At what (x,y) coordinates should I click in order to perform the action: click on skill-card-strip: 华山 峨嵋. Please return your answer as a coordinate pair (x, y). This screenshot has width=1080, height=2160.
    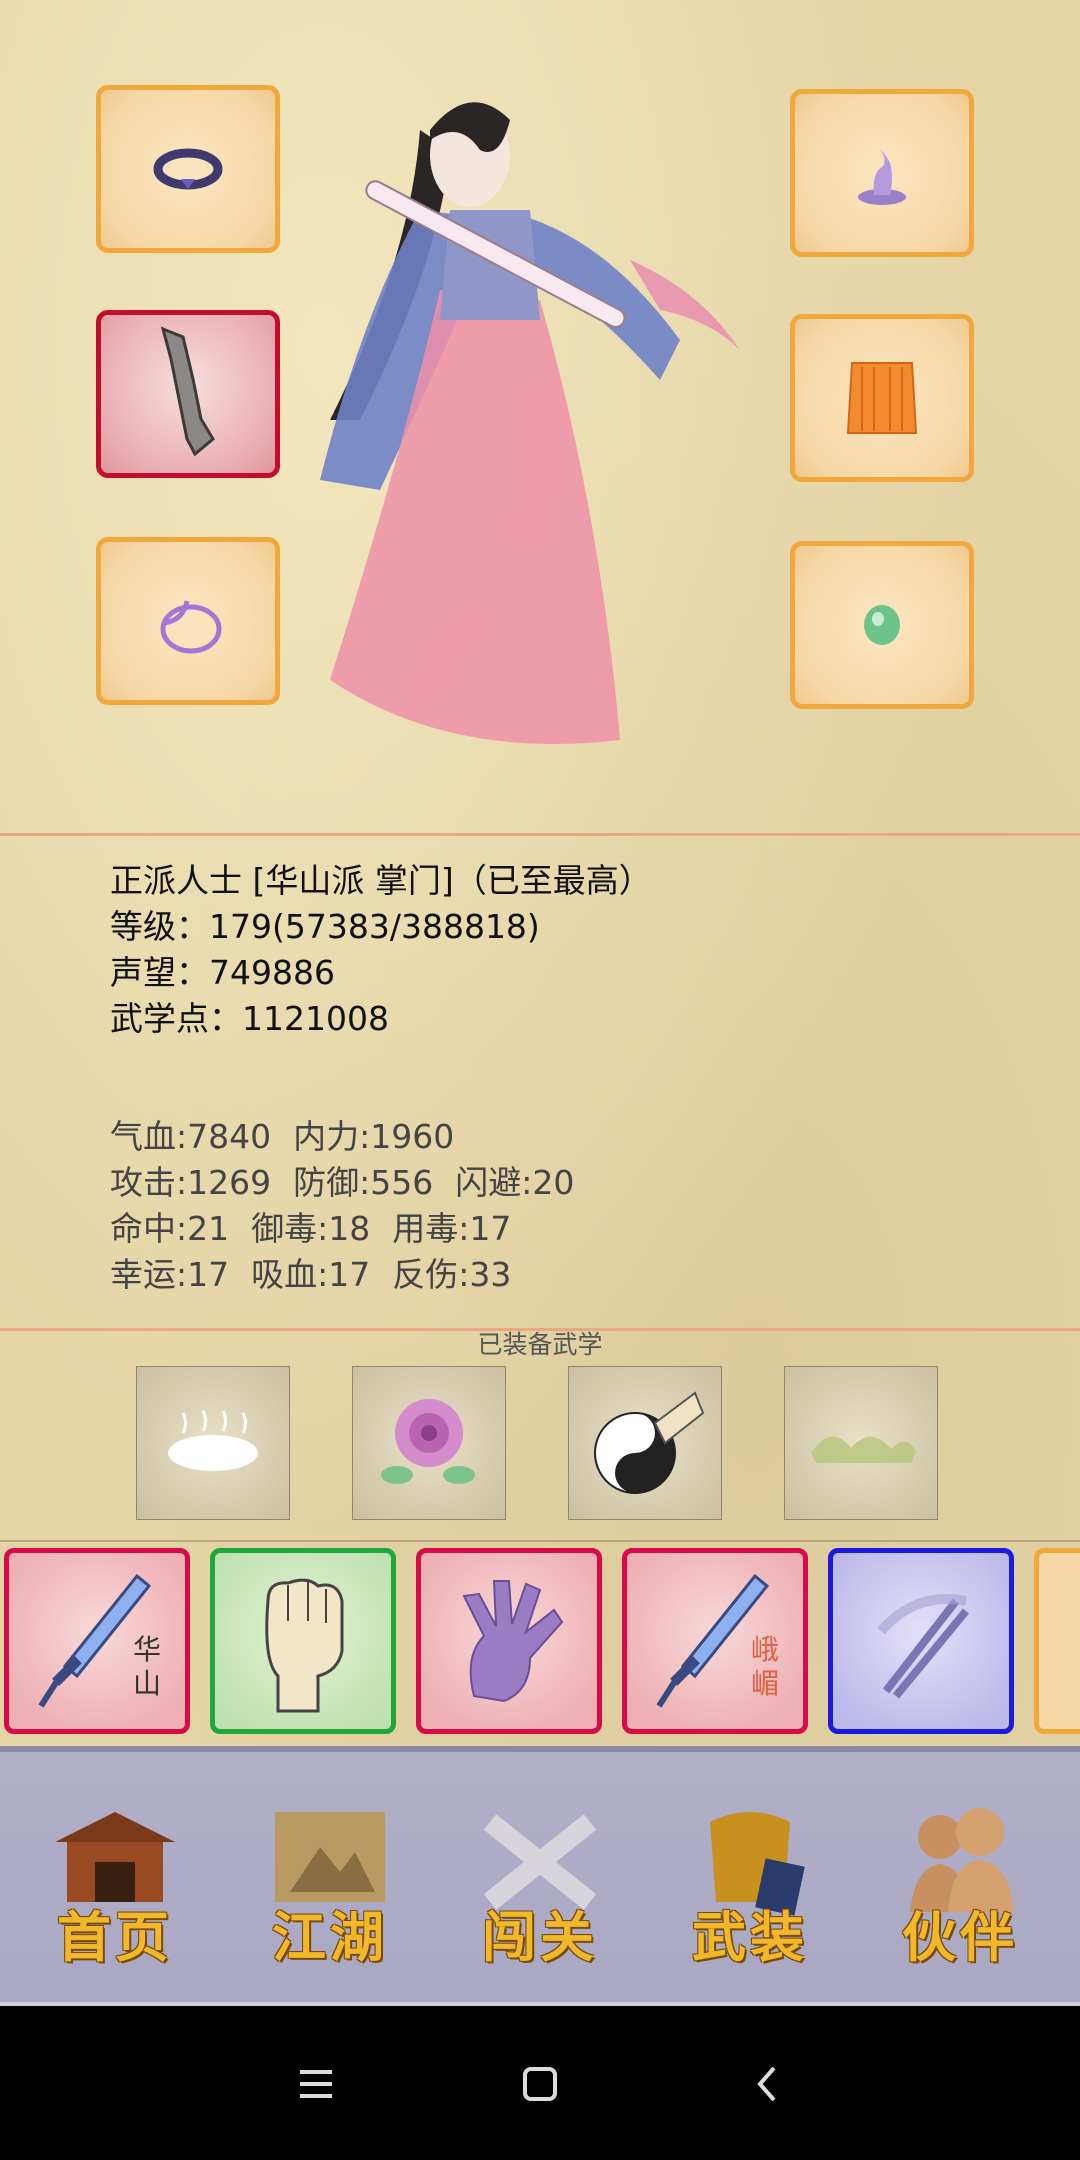
    Looking at the image, I should click on (540, 1646).